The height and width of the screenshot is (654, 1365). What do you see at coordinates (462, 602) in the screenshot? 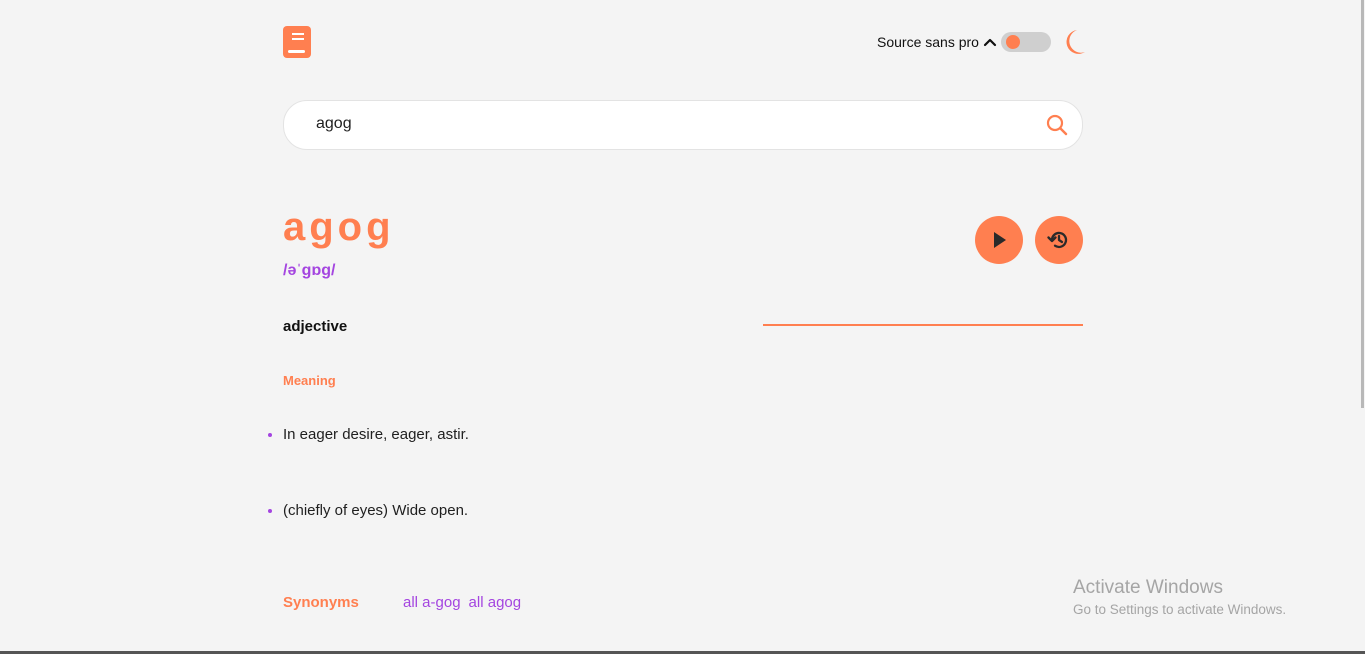
I see `synonyms-list: all a-gog all agog` at bounding box center [462, 602].